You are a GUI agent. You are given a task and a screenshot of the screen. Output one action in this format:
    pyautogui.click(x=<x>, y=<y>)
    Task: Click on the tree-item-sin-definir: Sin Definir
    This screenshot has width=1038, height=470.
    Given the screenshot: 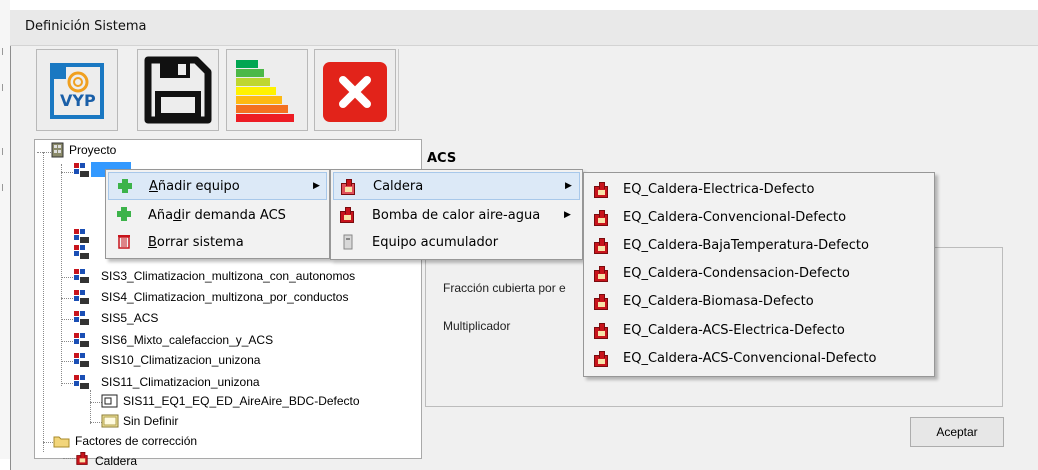 What is the action you would take?
    pyautogui.click(x=150, y=421)
    